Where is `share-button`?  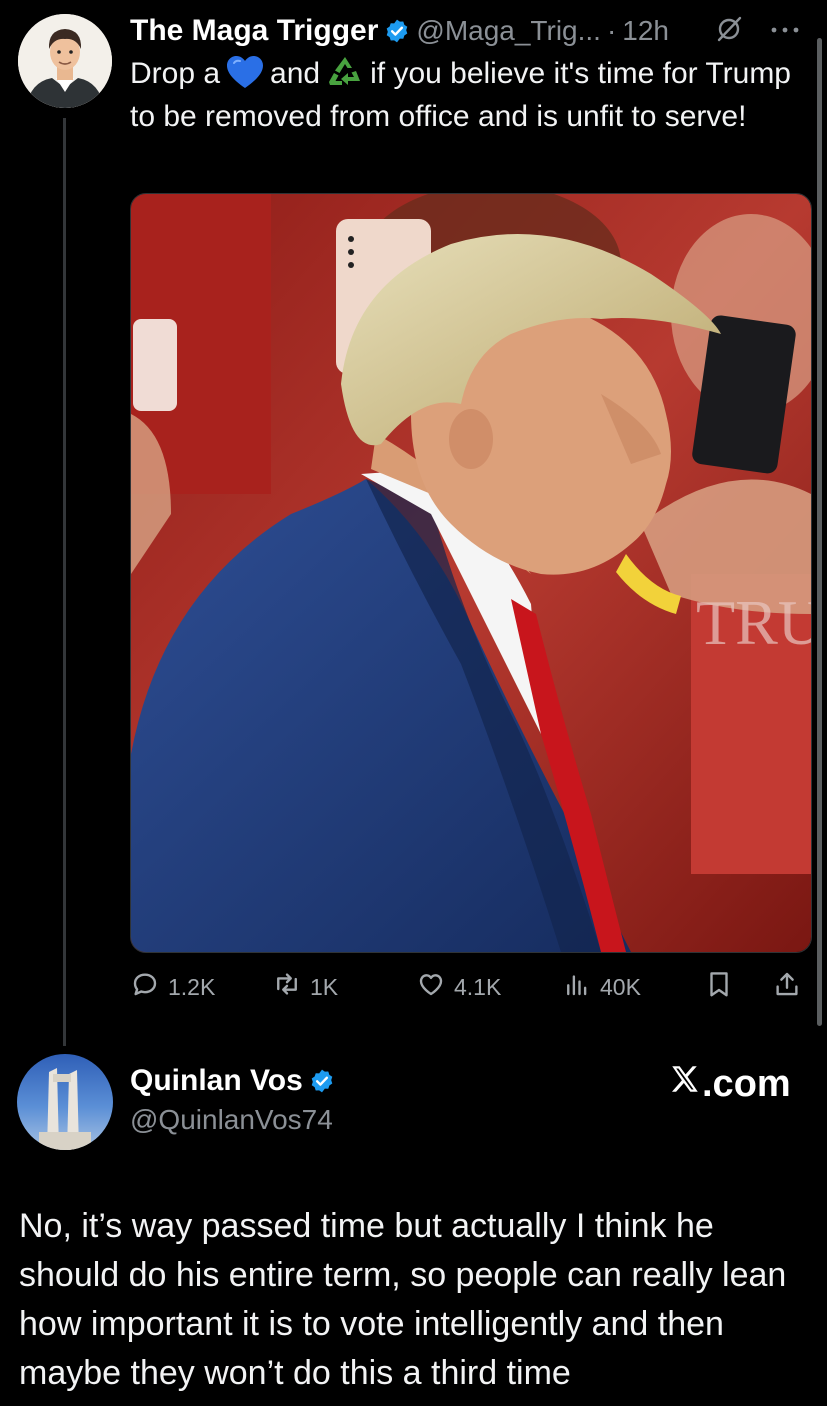 share-button is located at coordinates (787, 987).